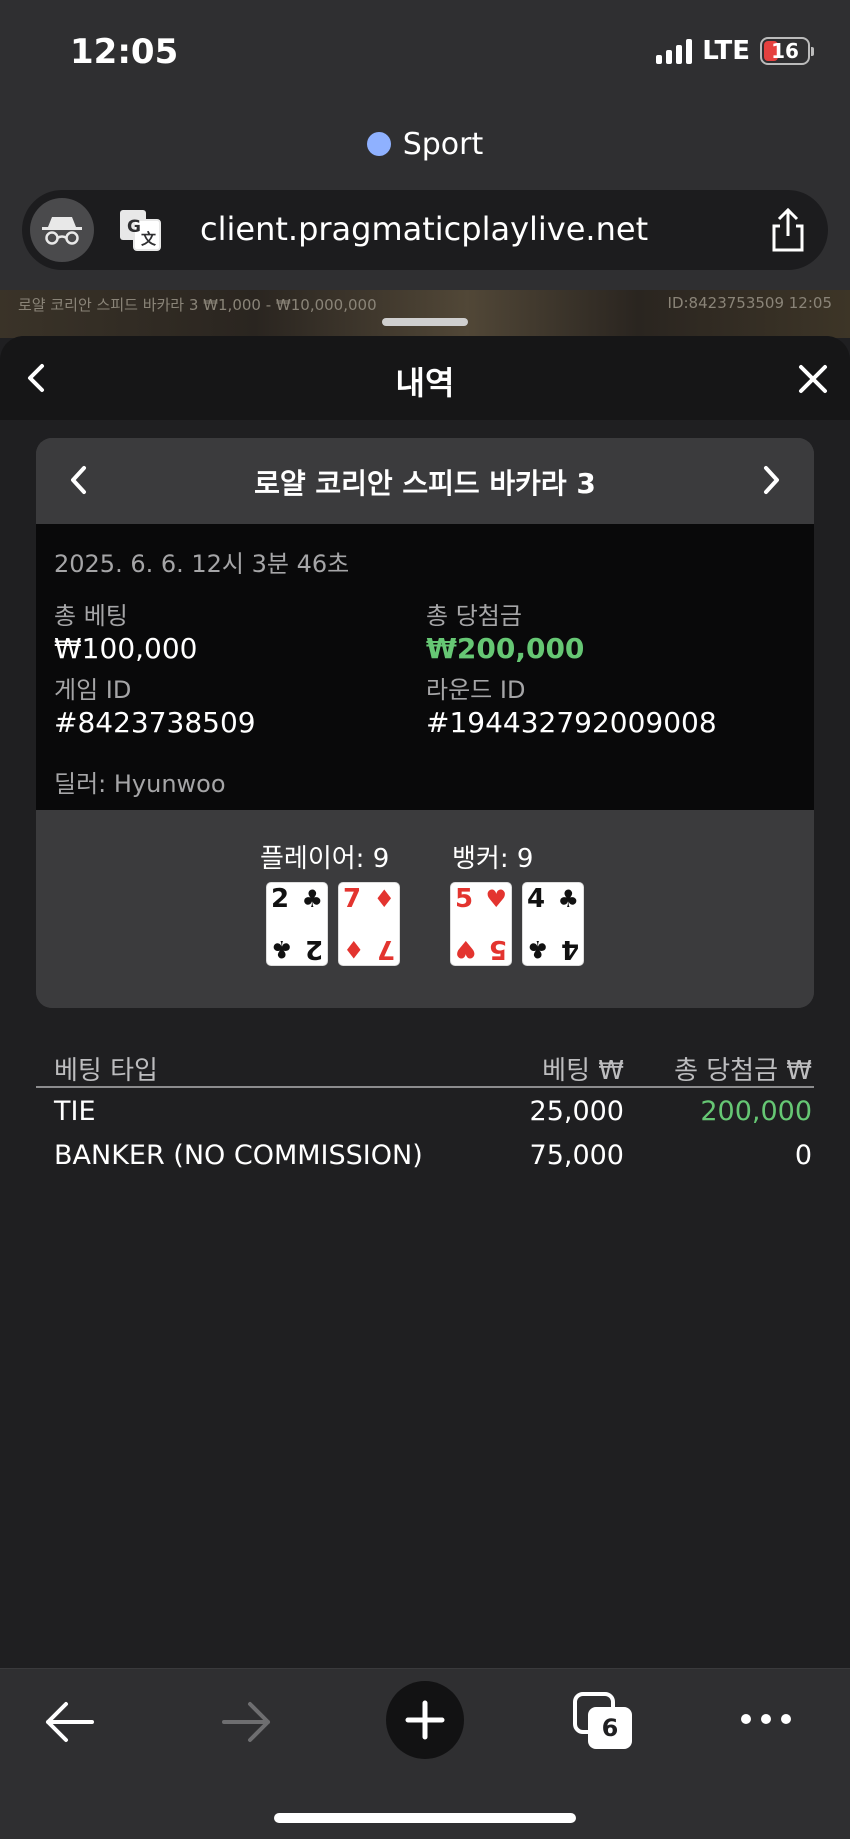  What do you see at coordinates (297, 924) in the screenshot?
I see `playing-card: 2 ♣ 2 ♣` at bounding box center [297, 924].